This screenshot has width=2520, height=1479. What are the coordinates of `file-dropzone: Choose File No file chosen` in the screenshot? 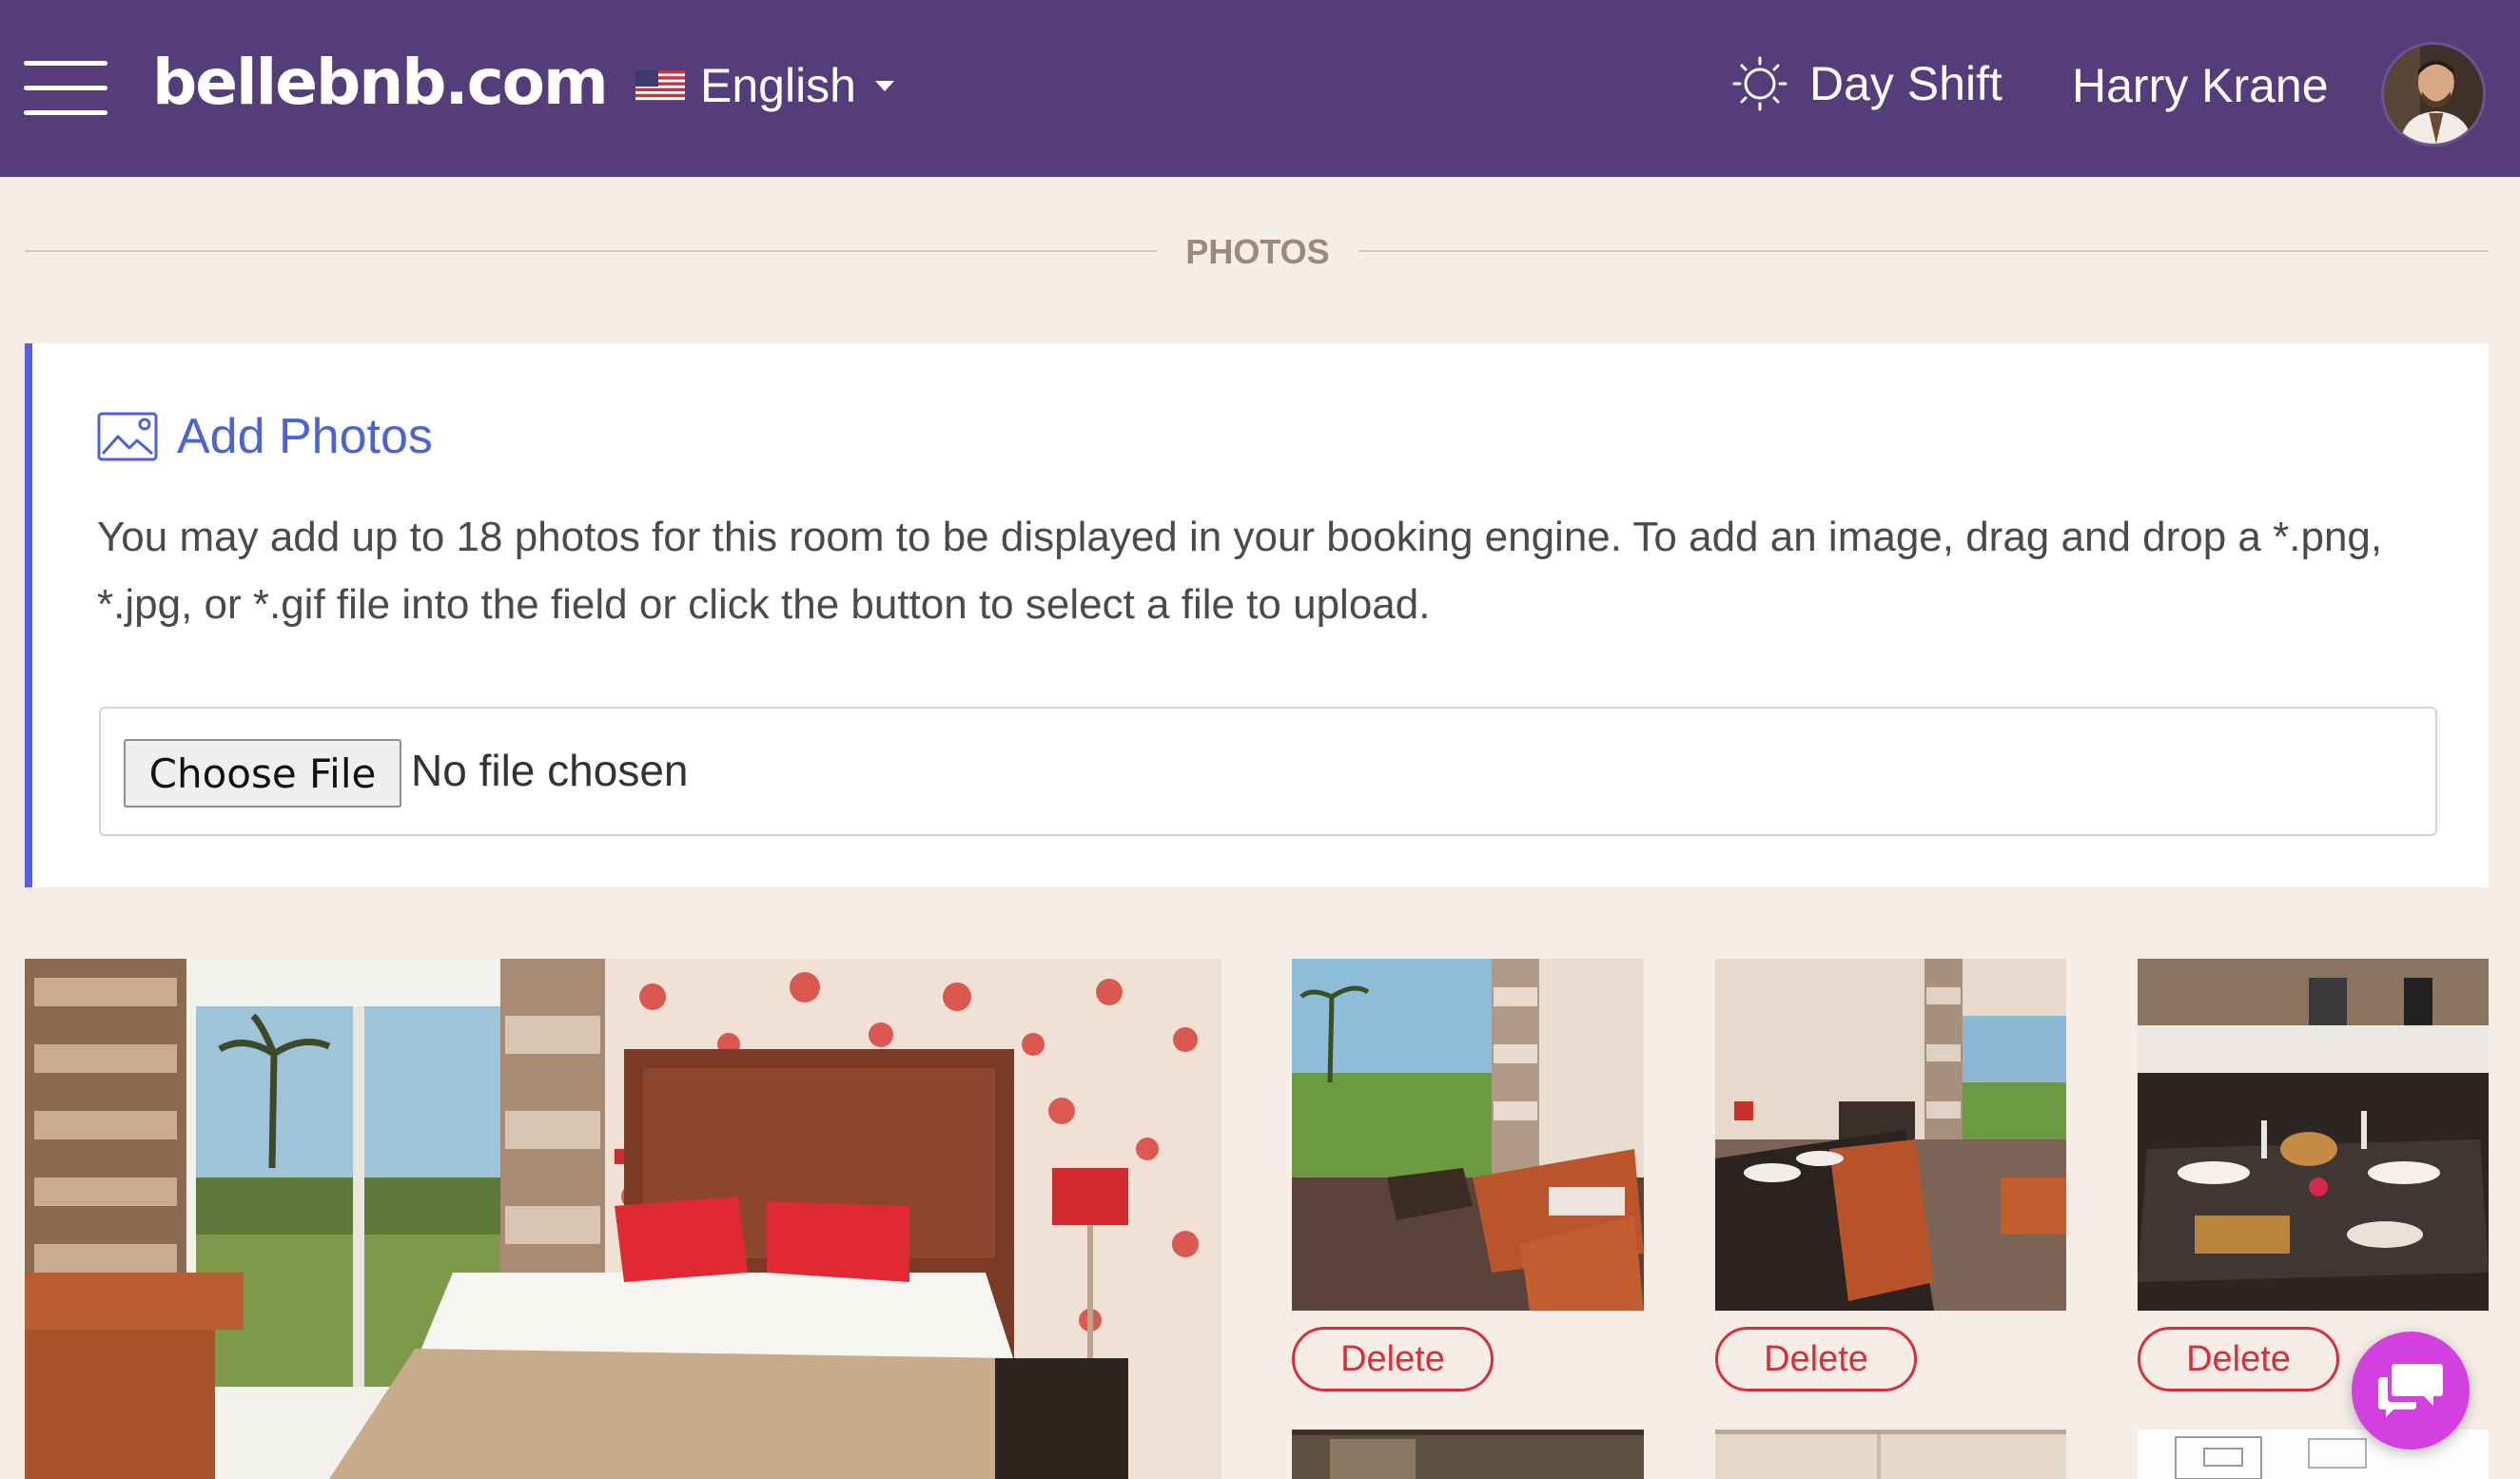 It's located at (1268, 771).